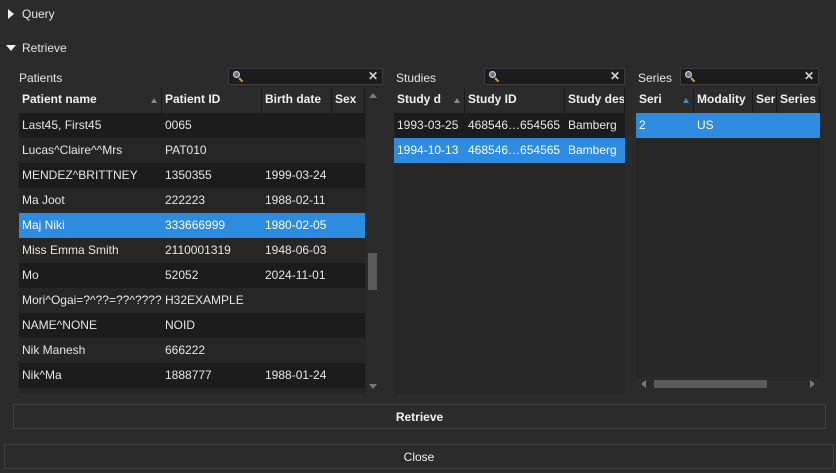  Describe the element at coordinates (195, 225) in the screenshot. I see `table-cell-id: 333666999` at that location.